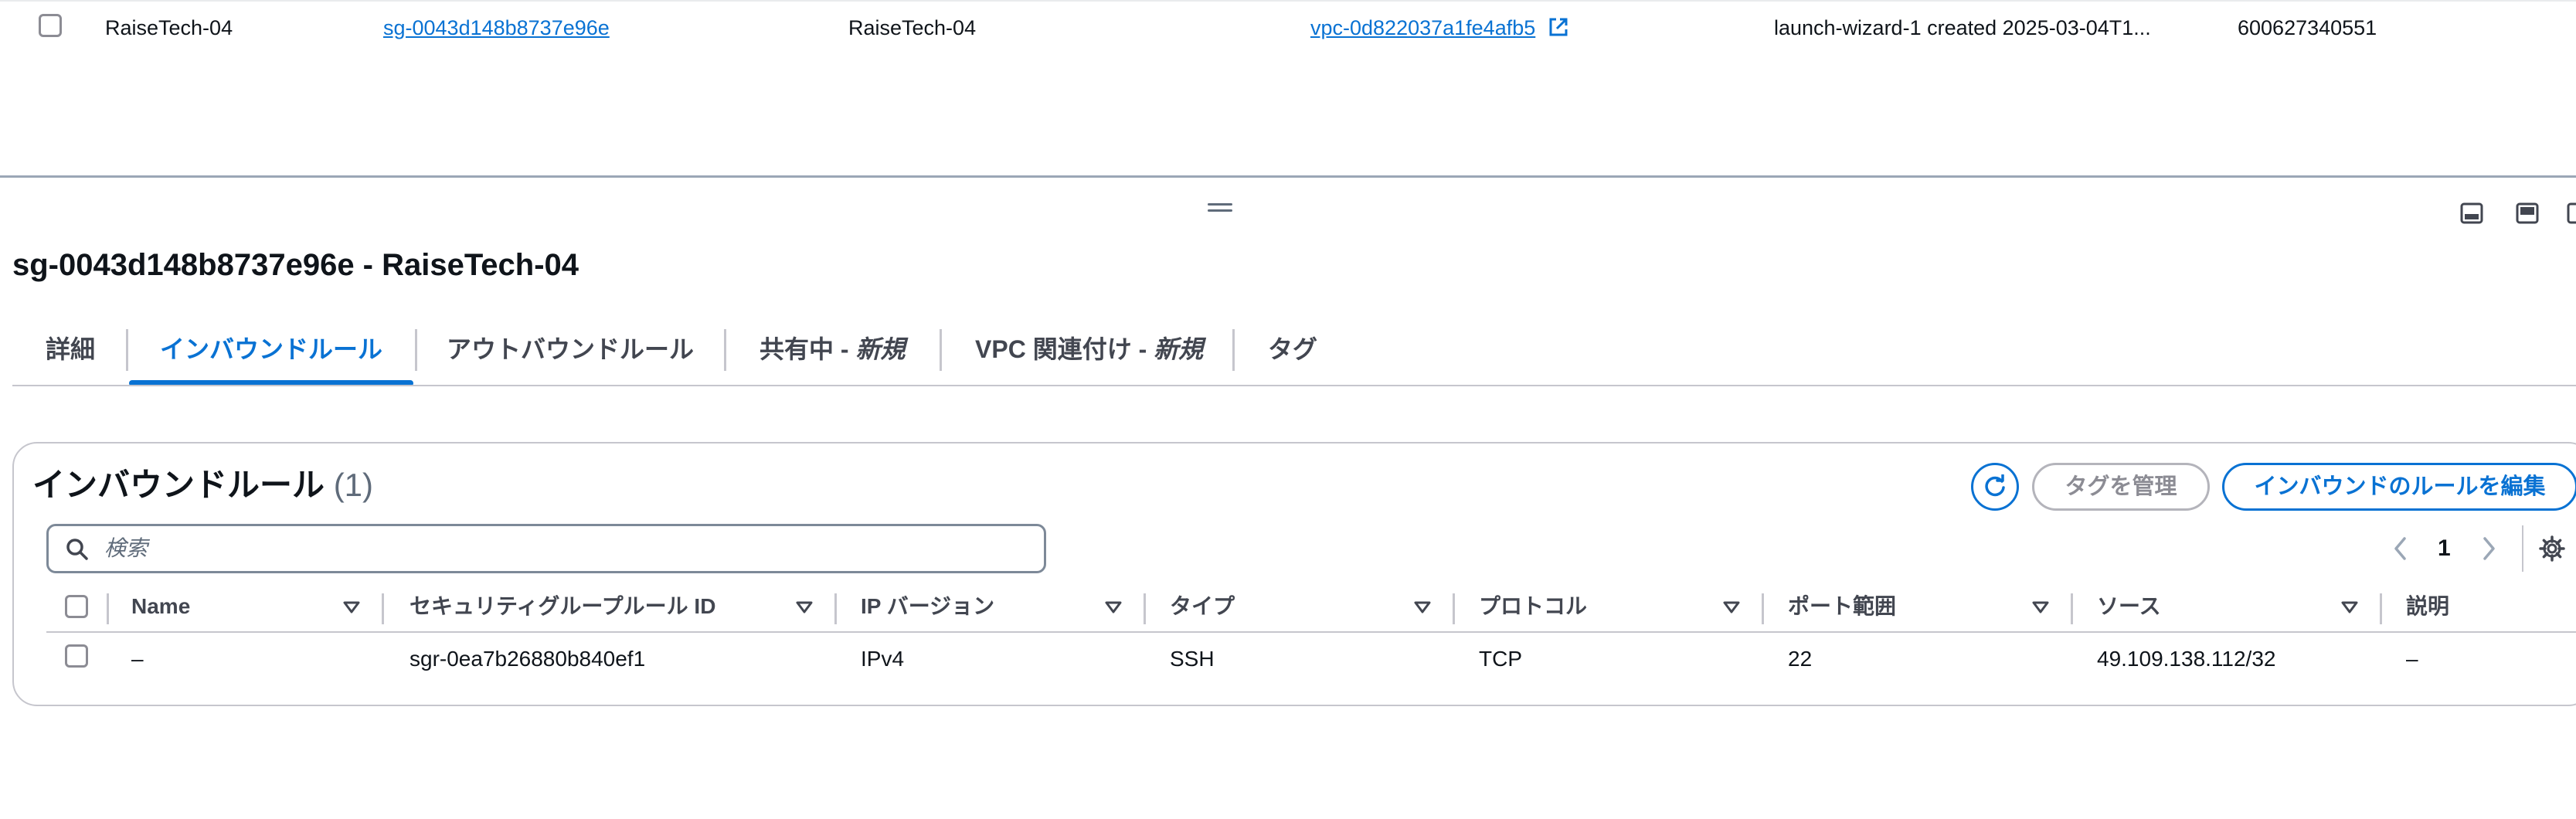 This screenshot has height=819, width=2576. What do you see at coordinates (76, 656) in the screenshot?
I see `rule-select-checkbox` at bounding box center [76, 656].